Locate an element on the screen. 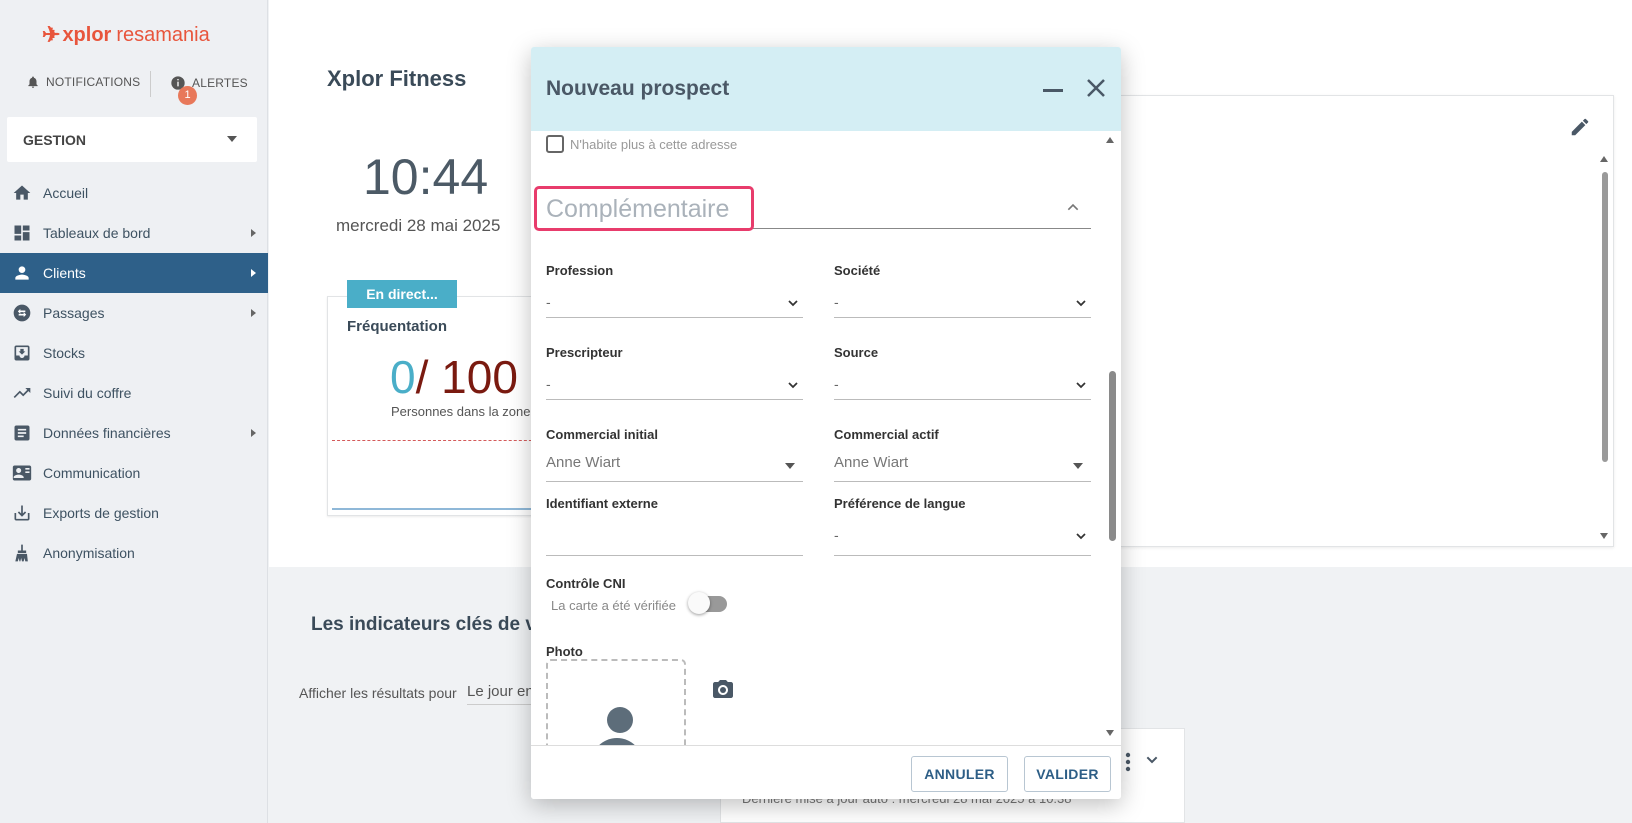  sidebar-item-communication: Communication is located at coordinates (134, 473).